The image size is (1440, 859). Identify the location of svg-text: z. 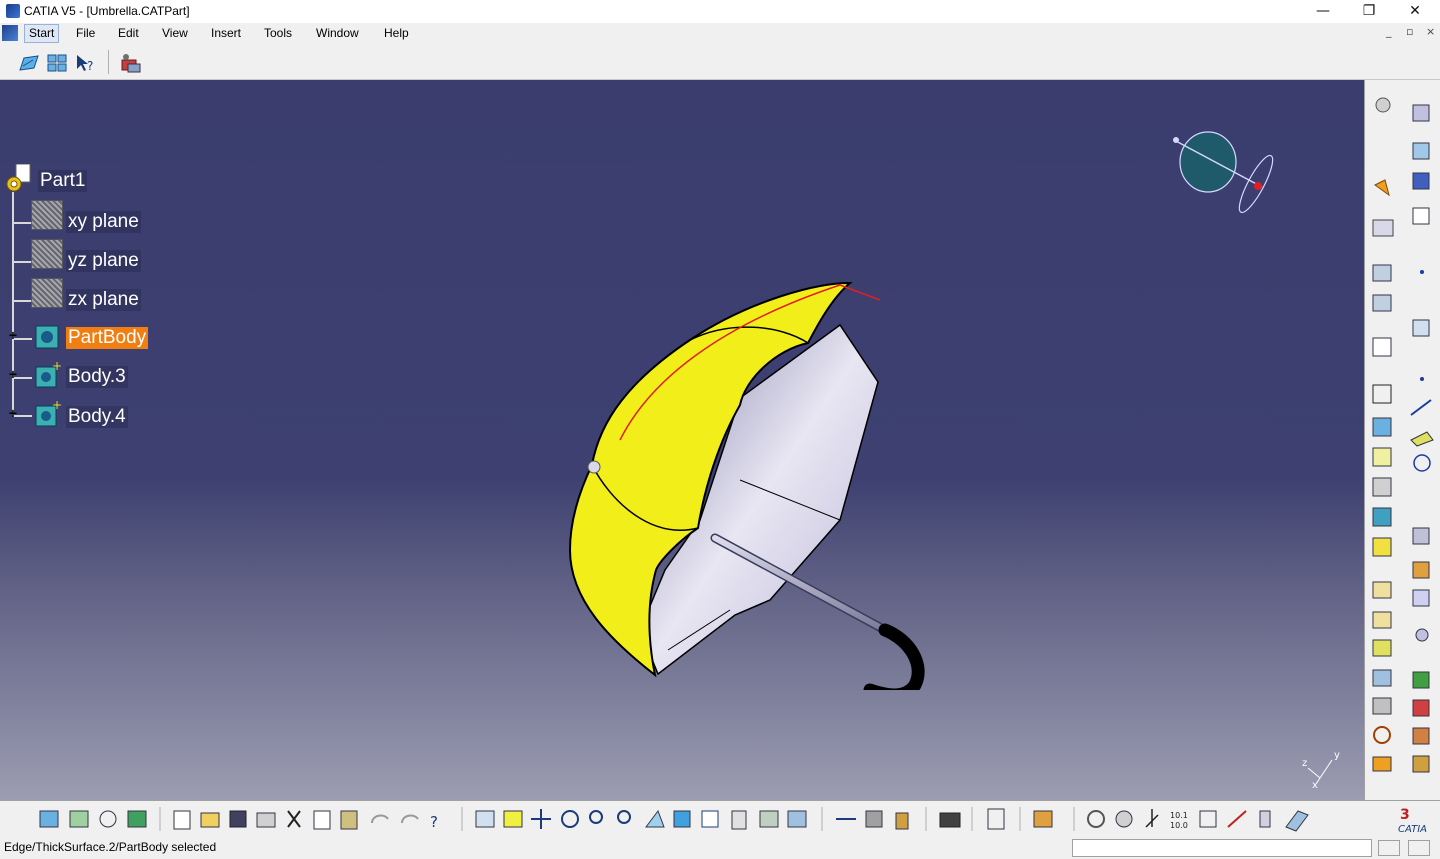
(1304, 763).